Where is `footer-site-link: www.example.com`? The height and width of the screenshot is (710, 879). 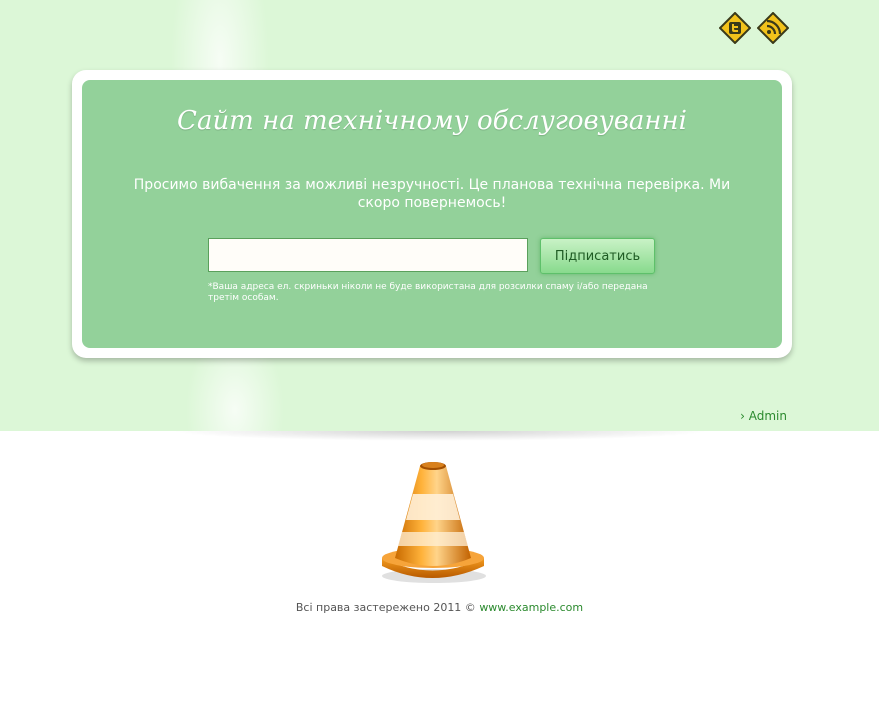
footer-site-link: www.example.com is located at coordinates (531, 607).